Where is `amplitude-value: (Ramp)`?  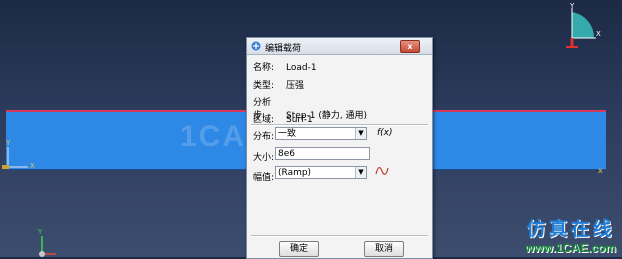 amplitude-value: (Ramp) is located at coordinates (295, 173).